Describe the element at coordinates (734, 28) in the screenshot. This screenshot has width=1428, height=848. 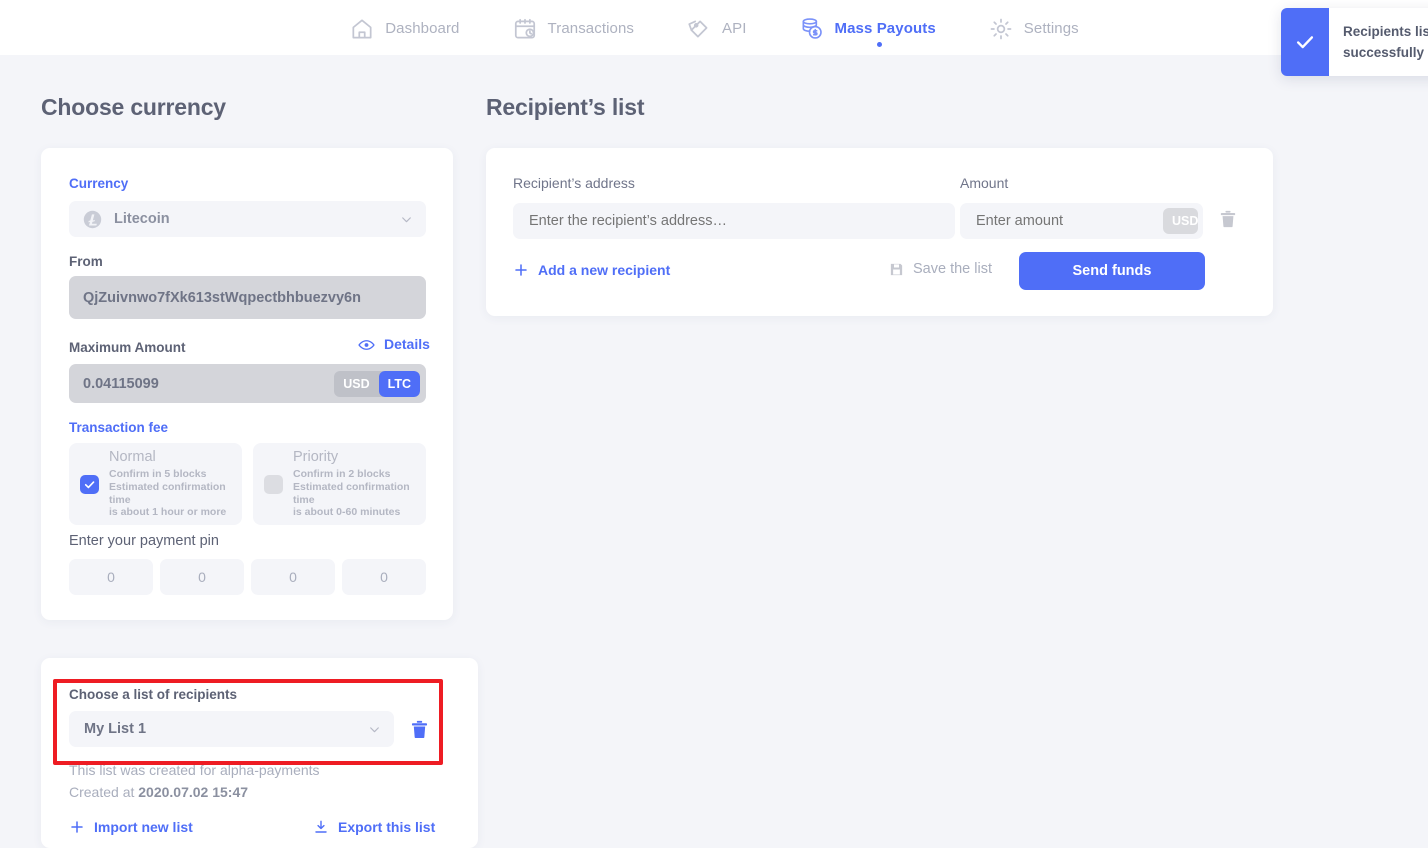
I see `nav-label-api: API` at that location.